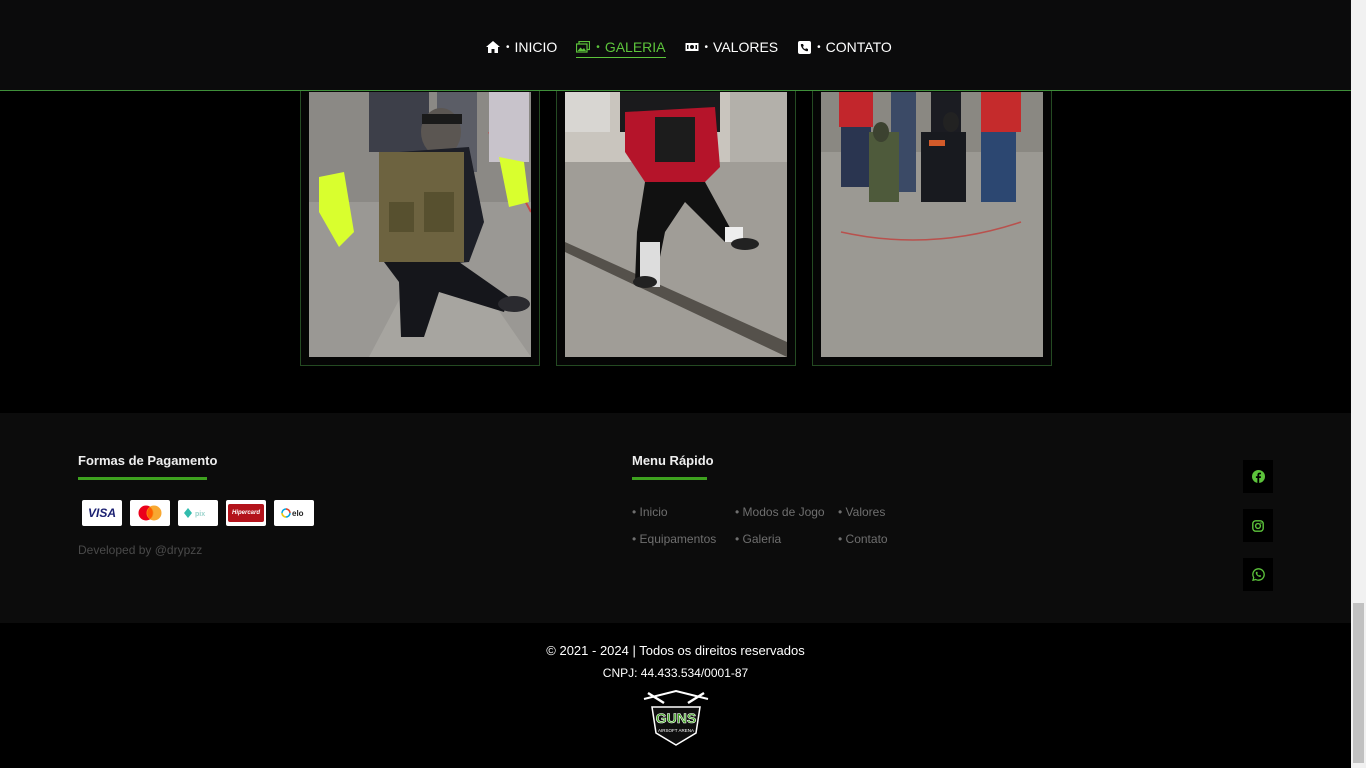  I want to click on visa-icon: VISA, so click(102, 513).